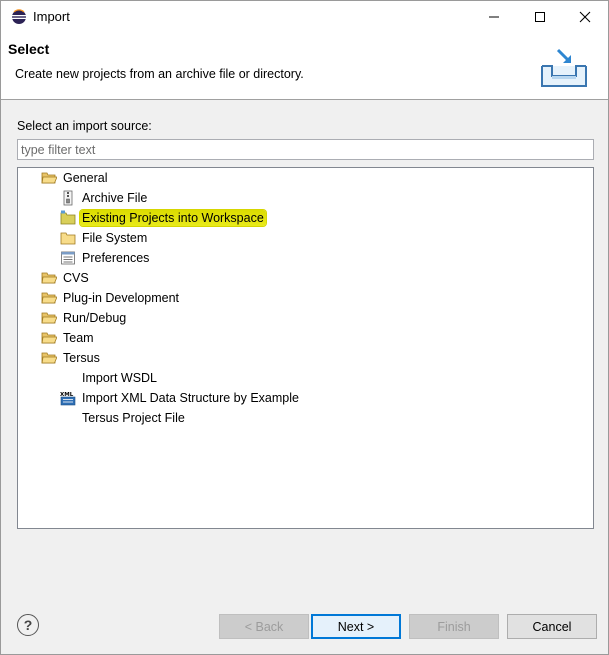  What do you see at coordinates (68, 217) in the screenshot?
I see `project-folder-icon` at bounding box center [68, 217].